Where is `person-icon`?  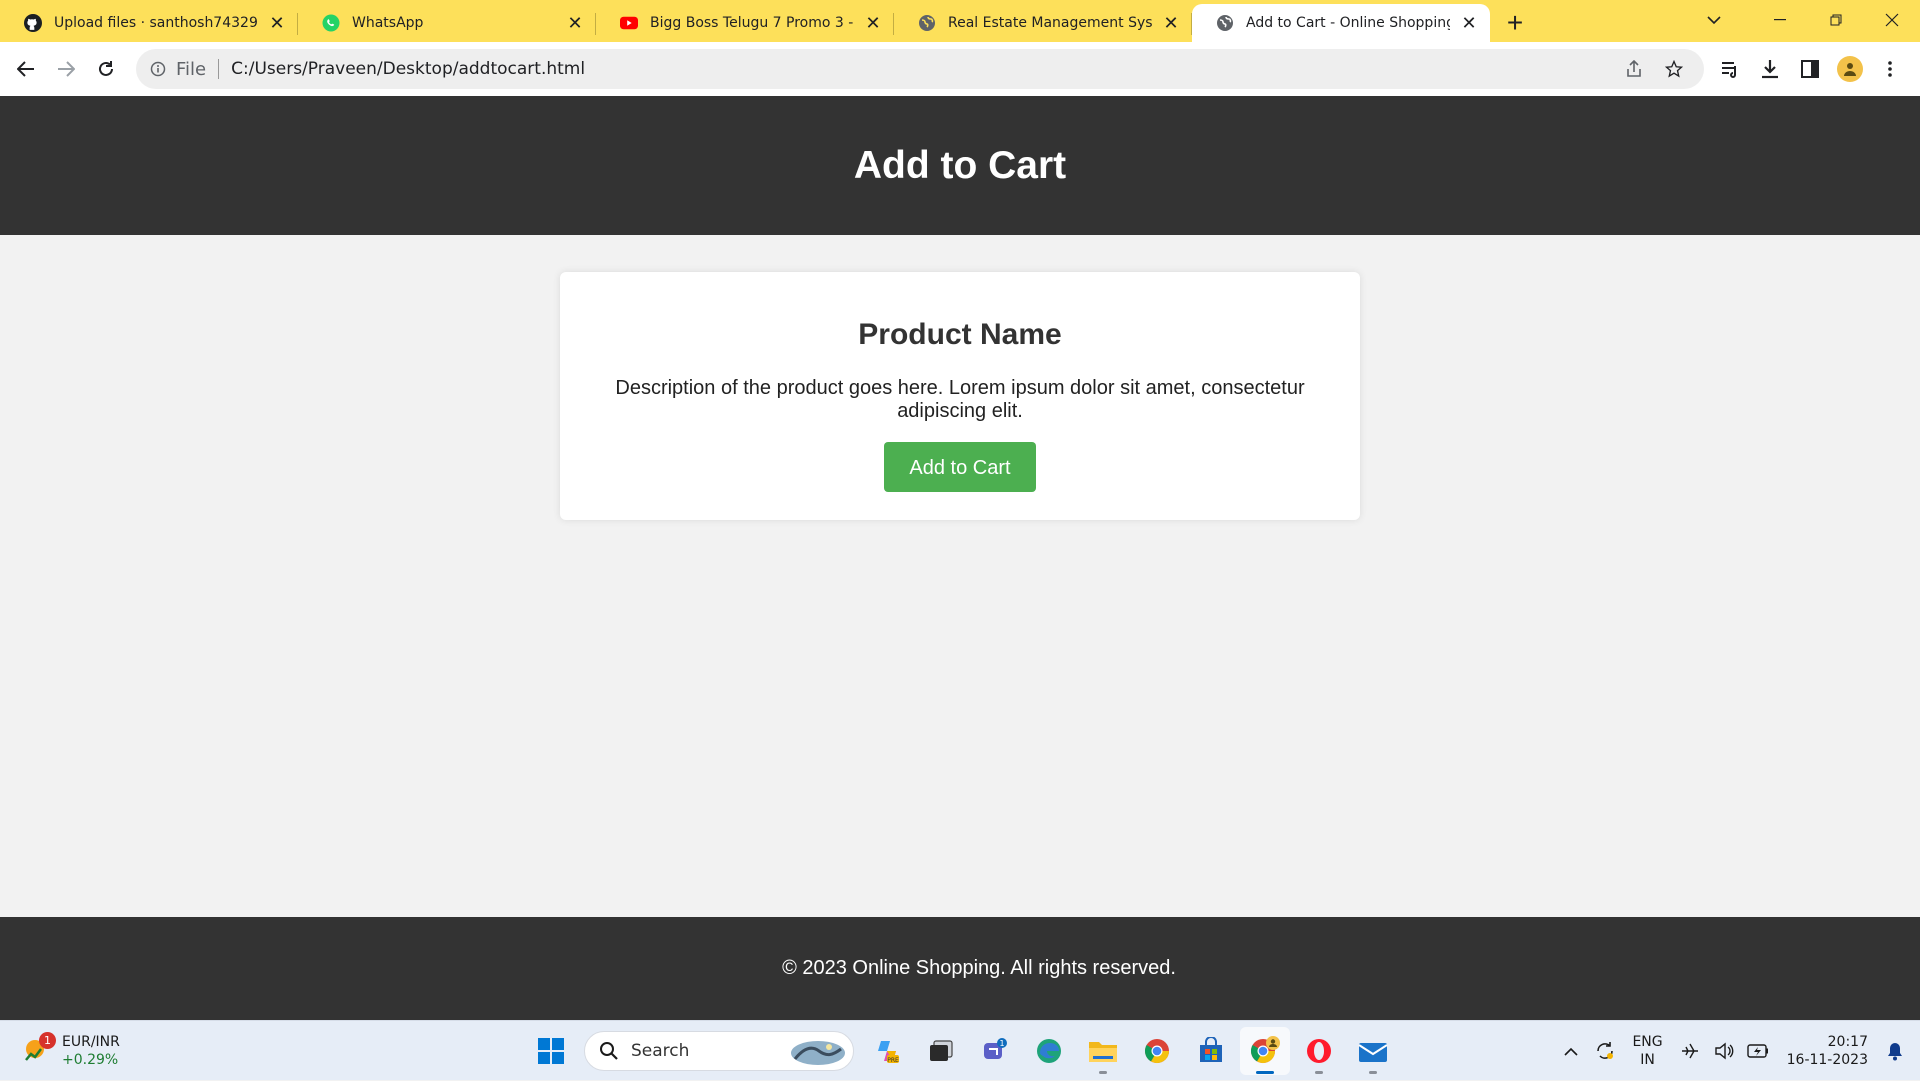 person-icon is located at coordinates (1850, 69).